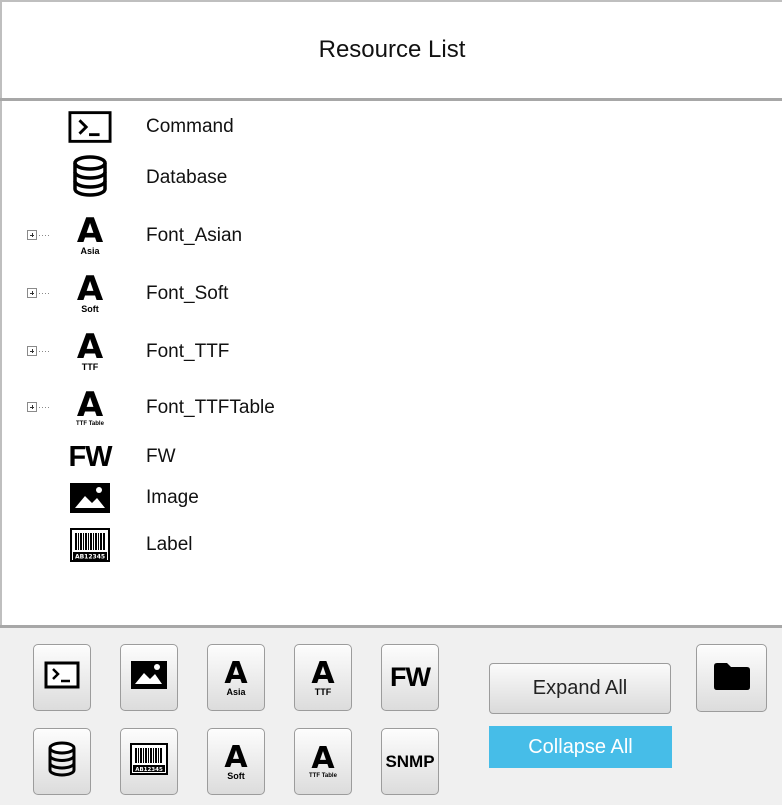  I want to click on add-font-asia-button: A Asia, so click(236, 677).